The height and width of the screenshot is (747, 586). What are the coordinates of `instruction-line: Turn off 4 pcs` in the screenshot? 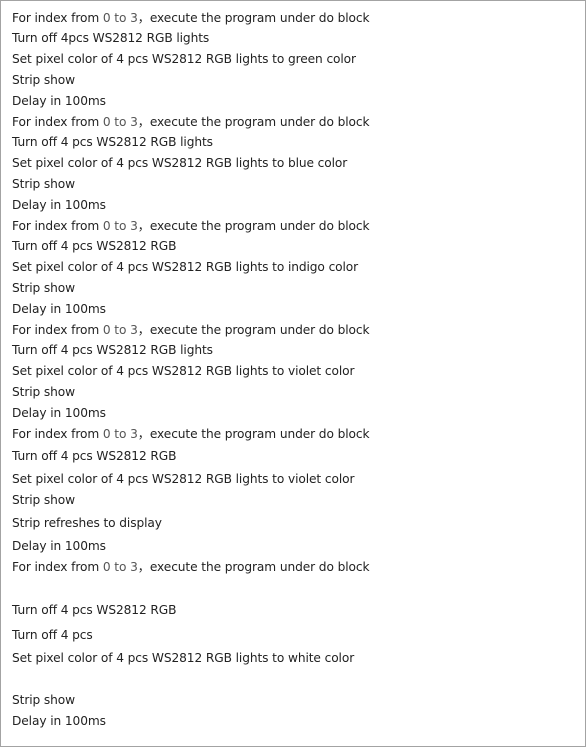 It's located at (52, 635).